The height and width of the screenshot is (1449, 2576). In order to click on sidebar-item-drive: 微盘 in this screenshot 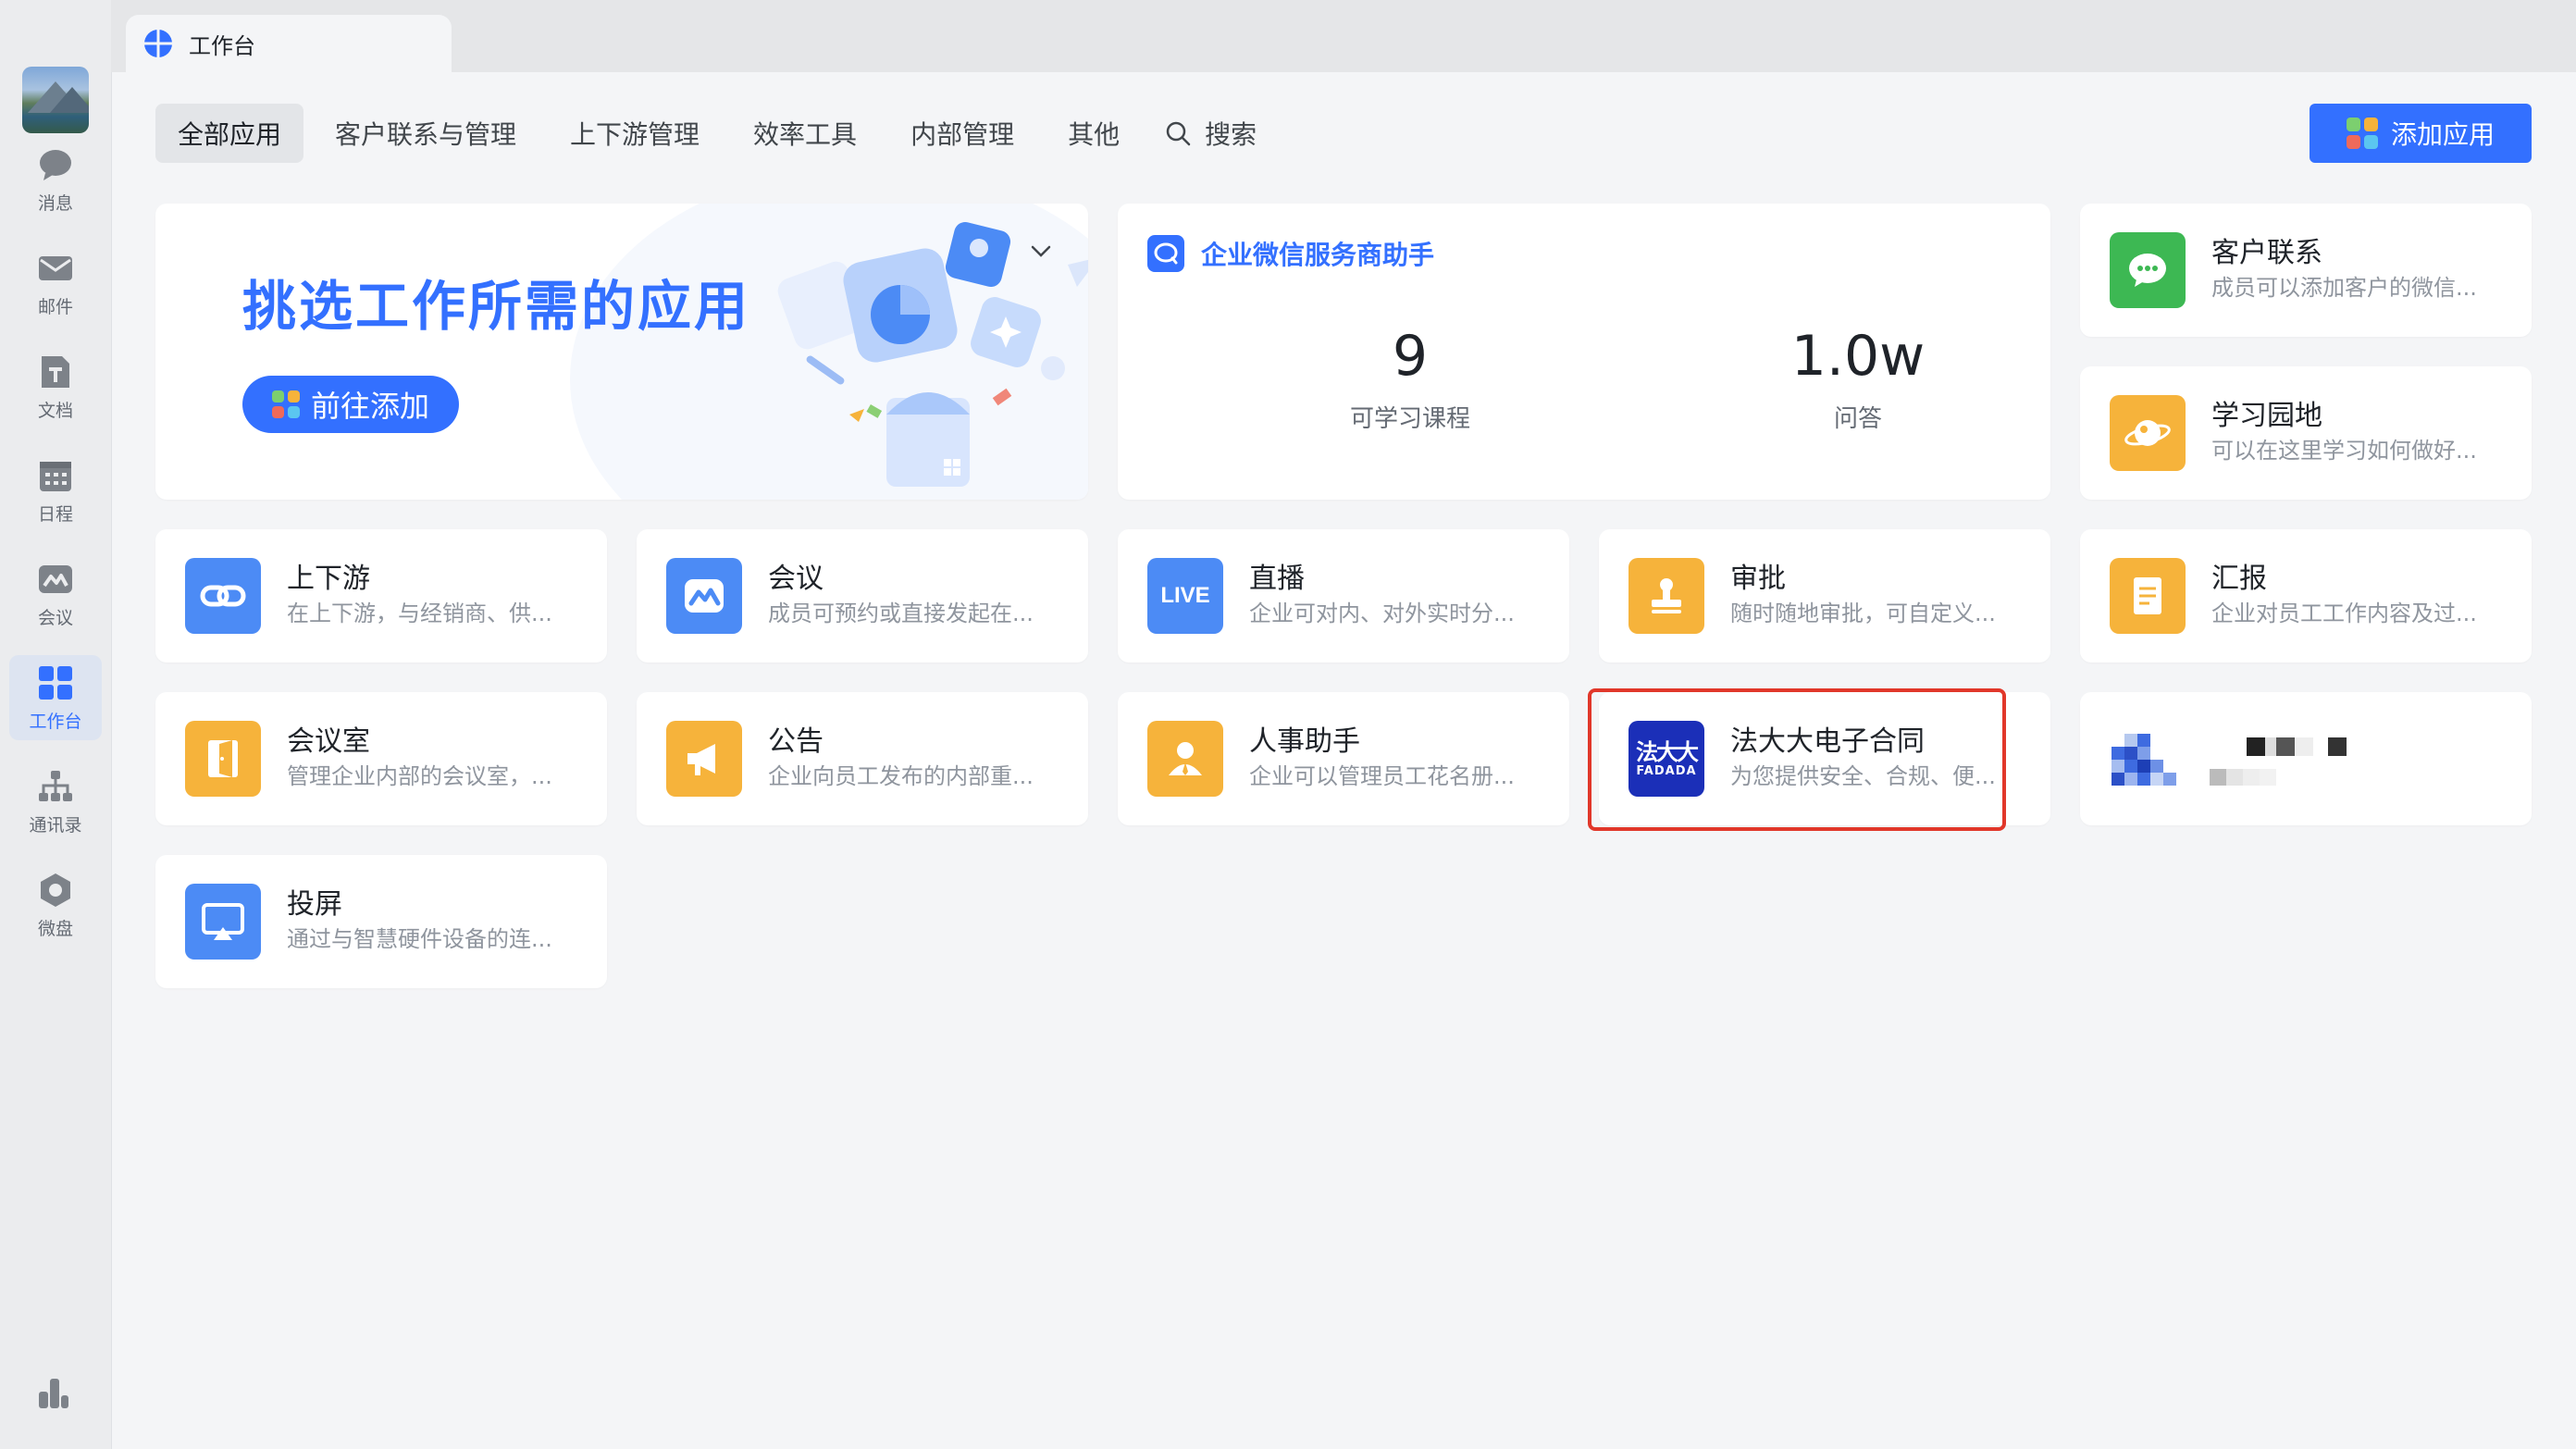, I will do `click(56, 904)`.